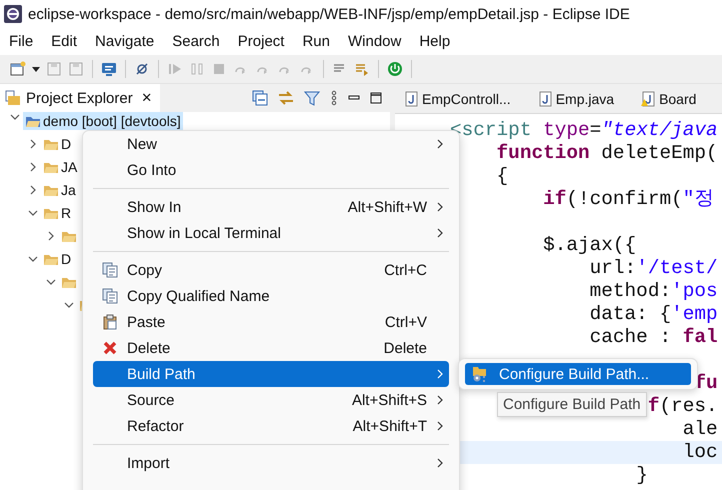  I want to click on menu-item: Navigate, so click(129, 41).